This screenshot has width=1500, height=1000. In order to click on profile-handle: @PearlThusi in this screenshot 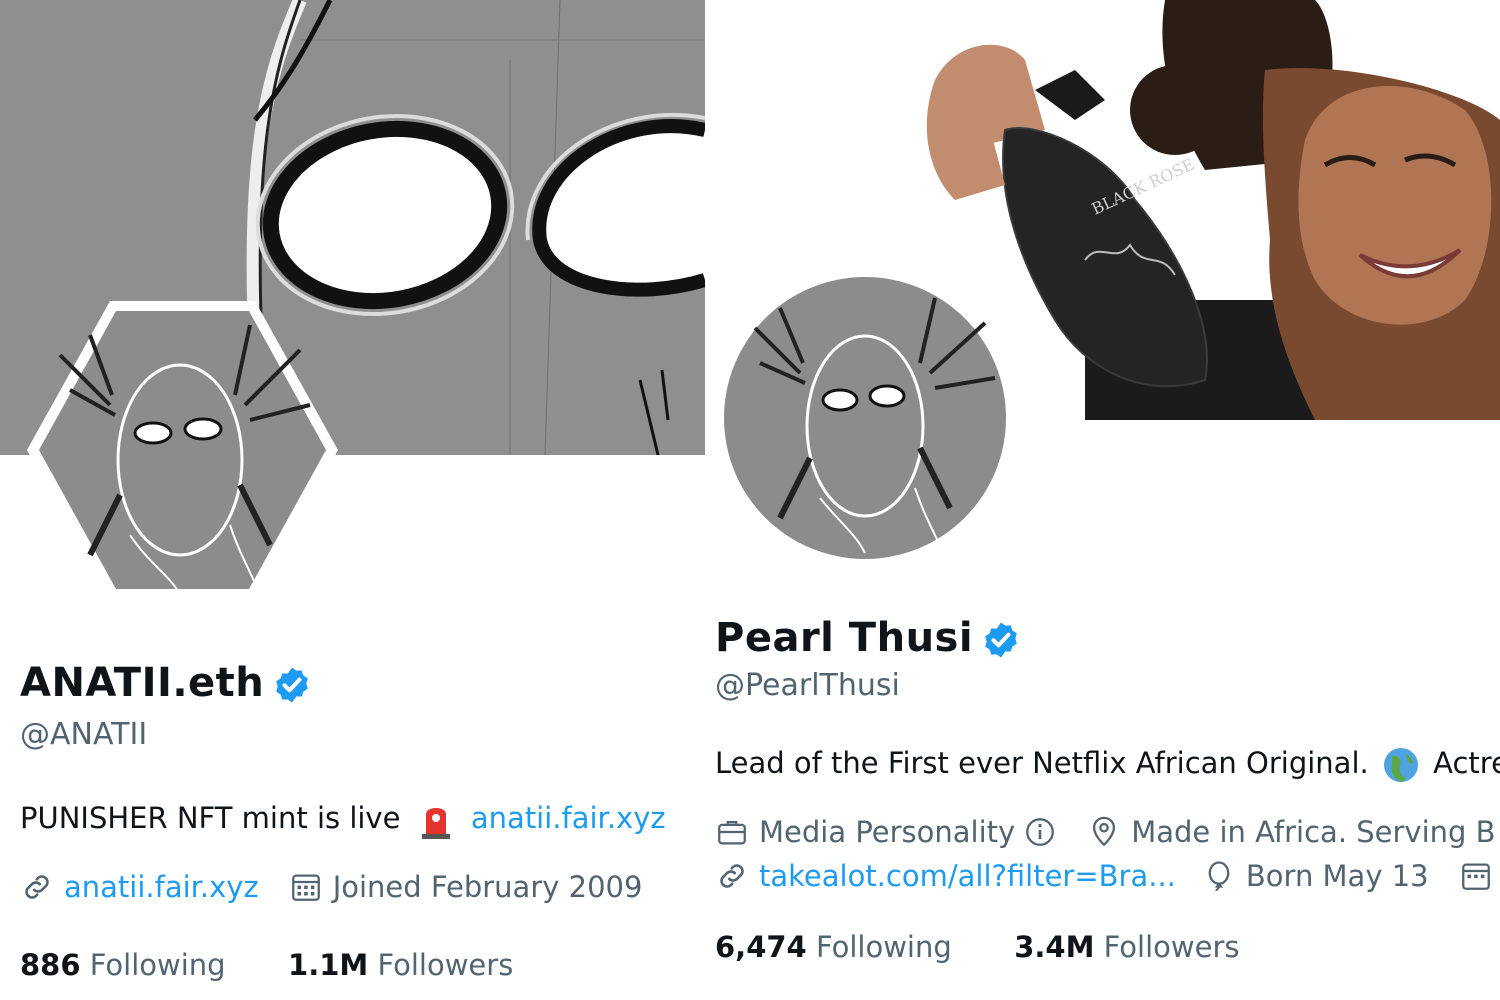, I will do `click(807, 685)`.